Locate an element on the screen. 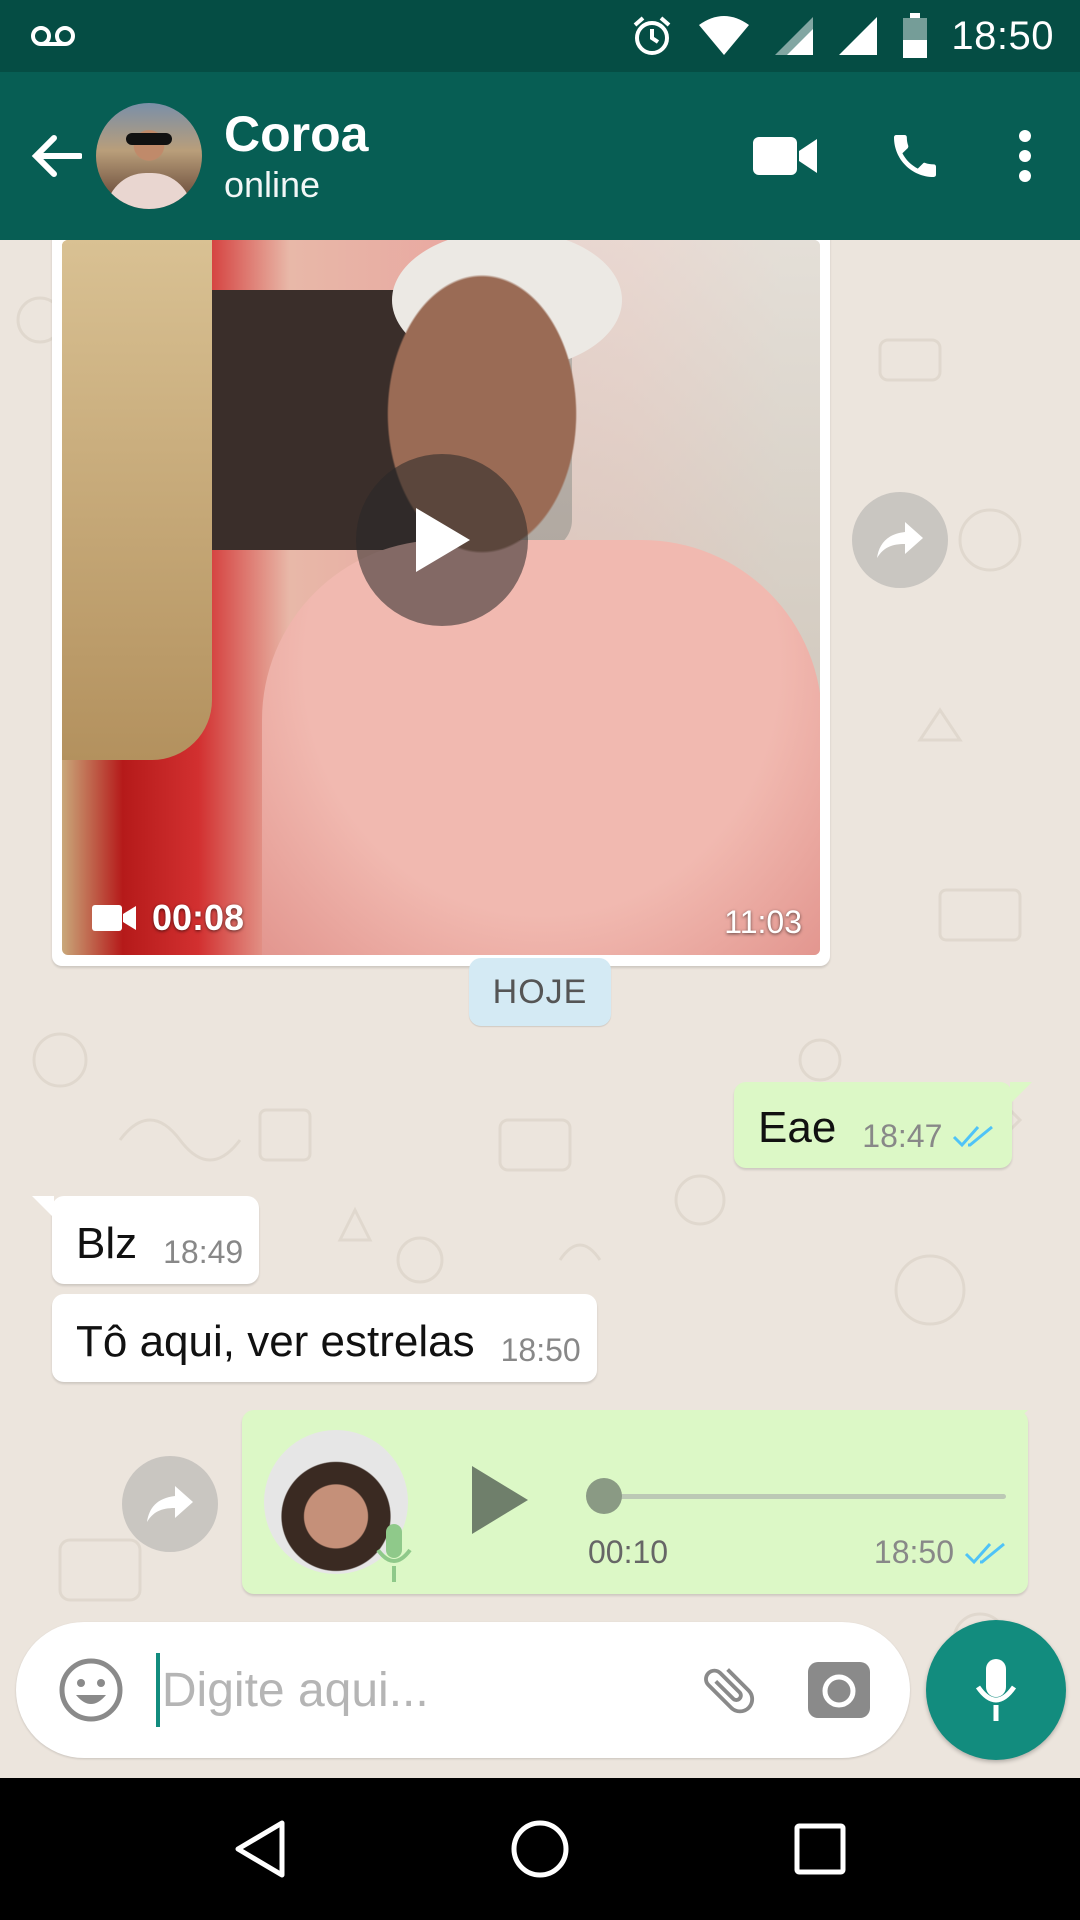  voice-duration: 00:10 is located at coordinates (628, 1552).